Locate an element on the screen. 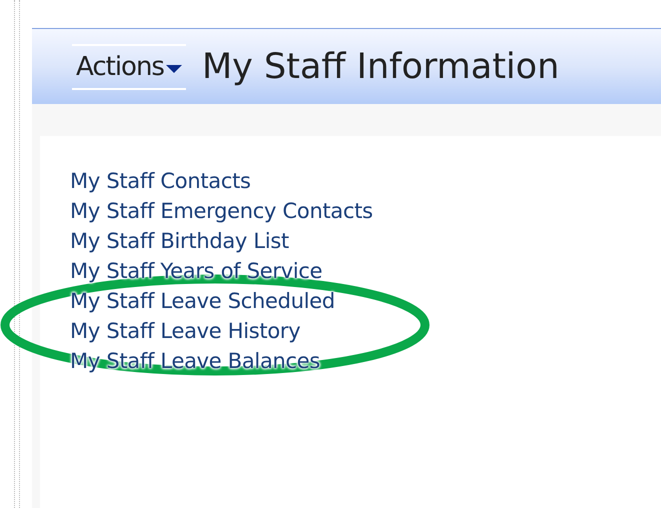 The image size is (661, 508). staff-link: My Staff Leave History is located at coordinates (185, 331).